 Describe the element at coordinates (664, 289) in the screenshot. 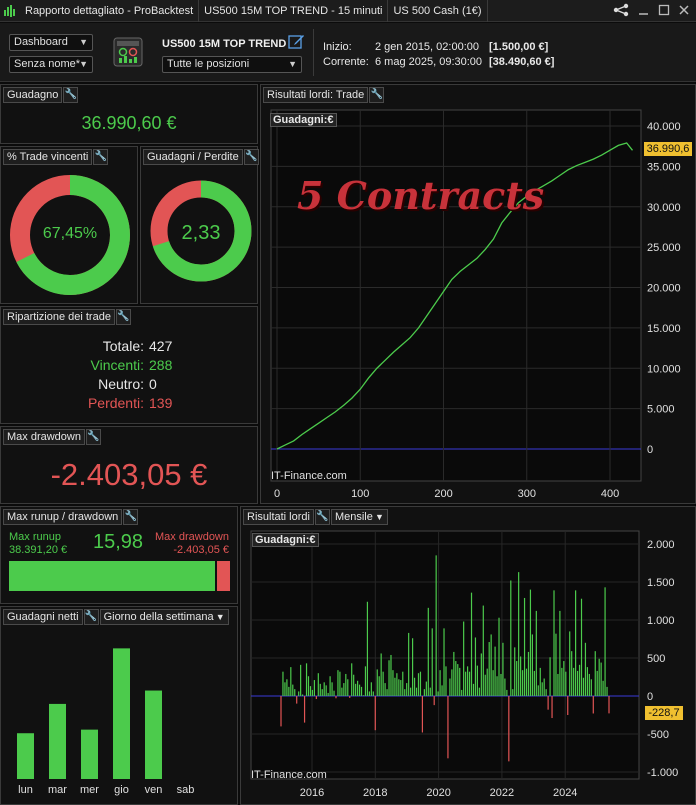

I see `y-tick-label: 20.000` at that location.